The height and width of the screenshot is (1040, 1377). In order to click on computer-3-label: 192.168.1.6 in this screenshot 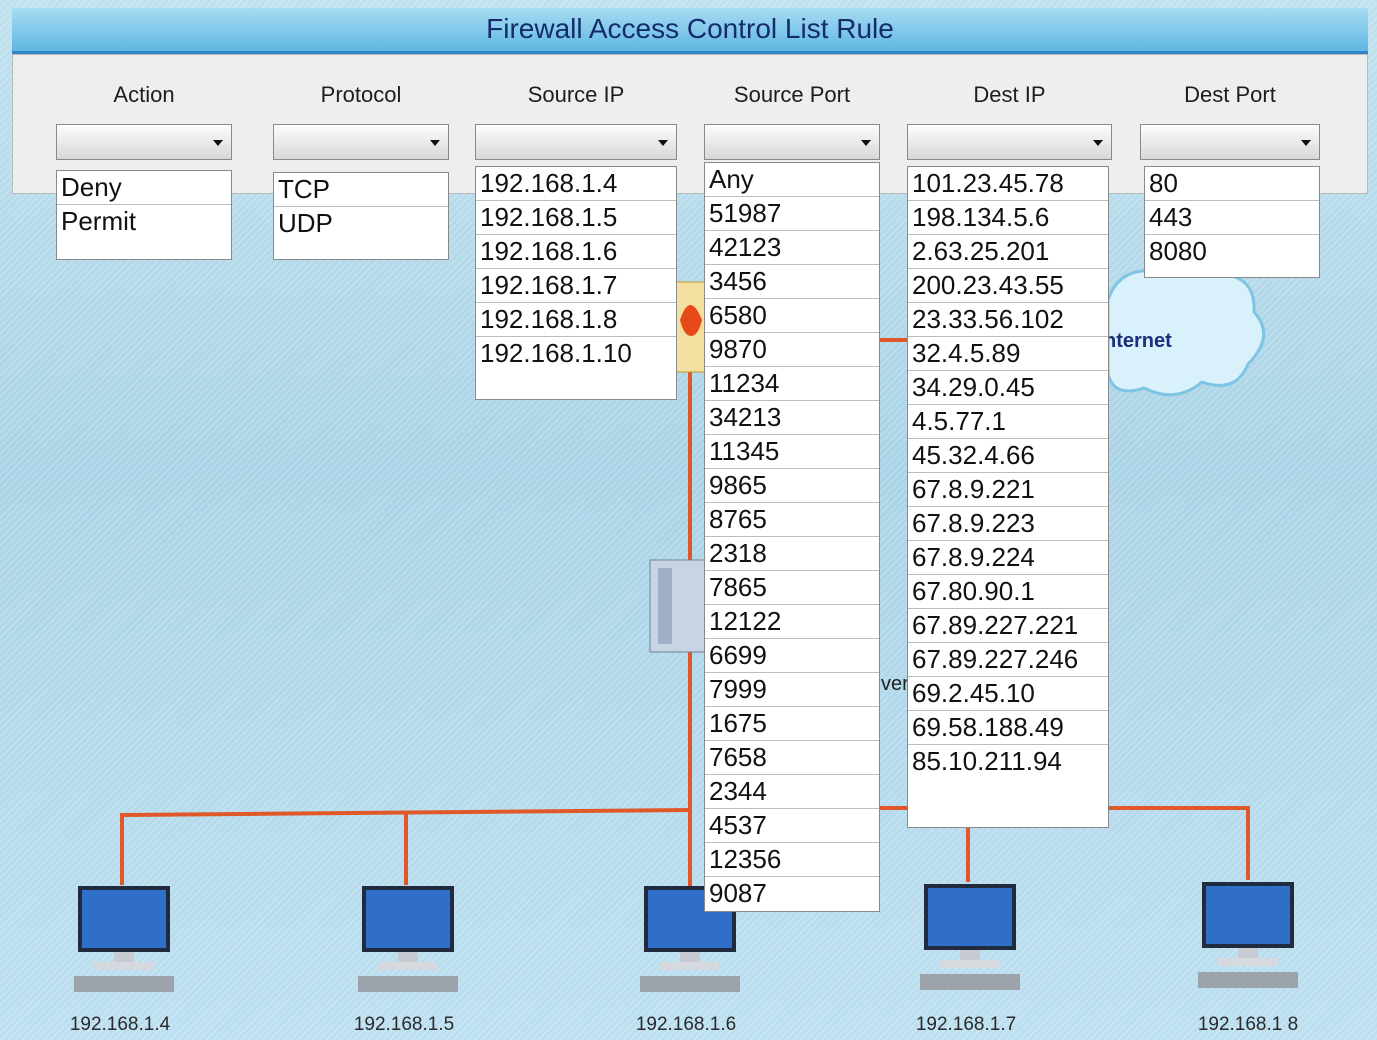, I will do `click(686, 1024)`.